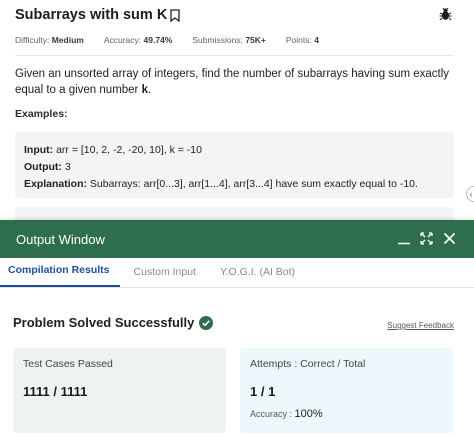 The height and width of the screenshot is (437, 474). Describe the element at coordinates (445, 14) in the screenshot. I see `bug-icon` at that location.